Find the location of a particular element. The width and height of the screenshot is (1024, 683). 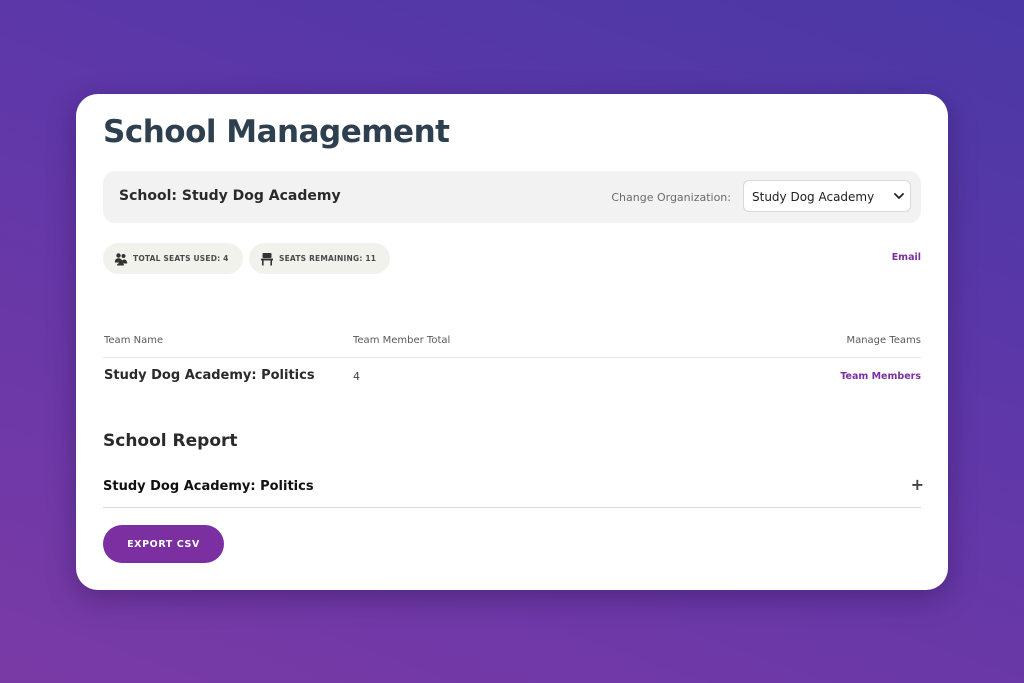

school-report-title: School Report is located at coordinates (170, 441).